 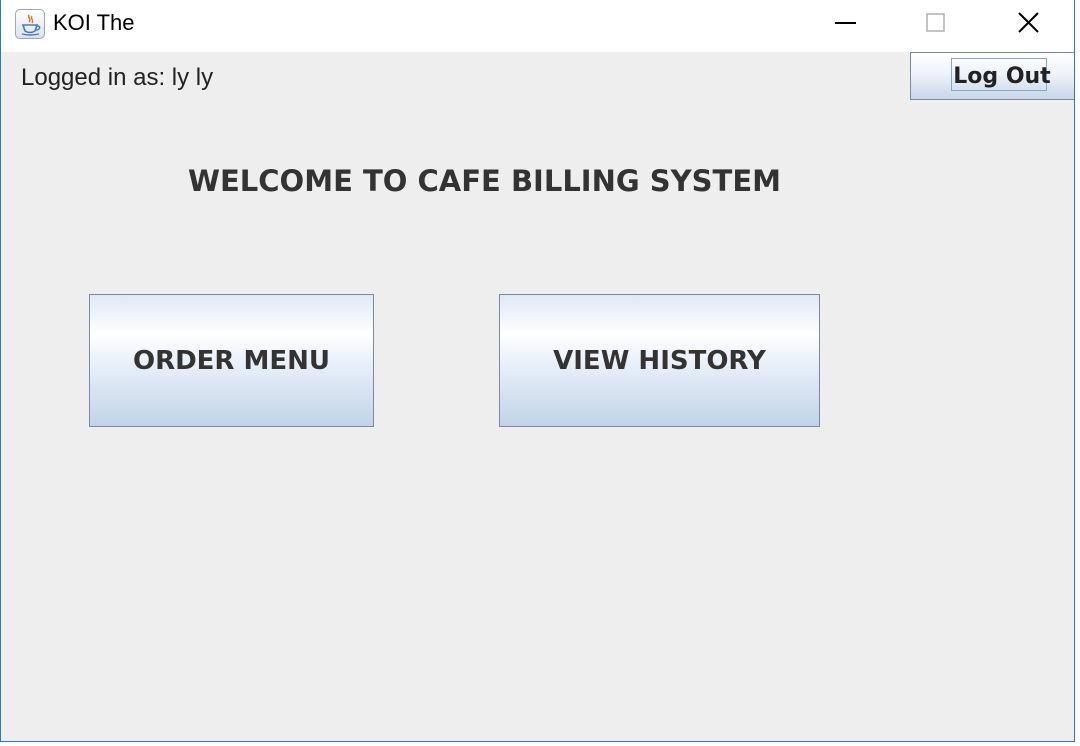 I want to click on view-history-label: VIEW HISTORY, so click(x=659, y=360).